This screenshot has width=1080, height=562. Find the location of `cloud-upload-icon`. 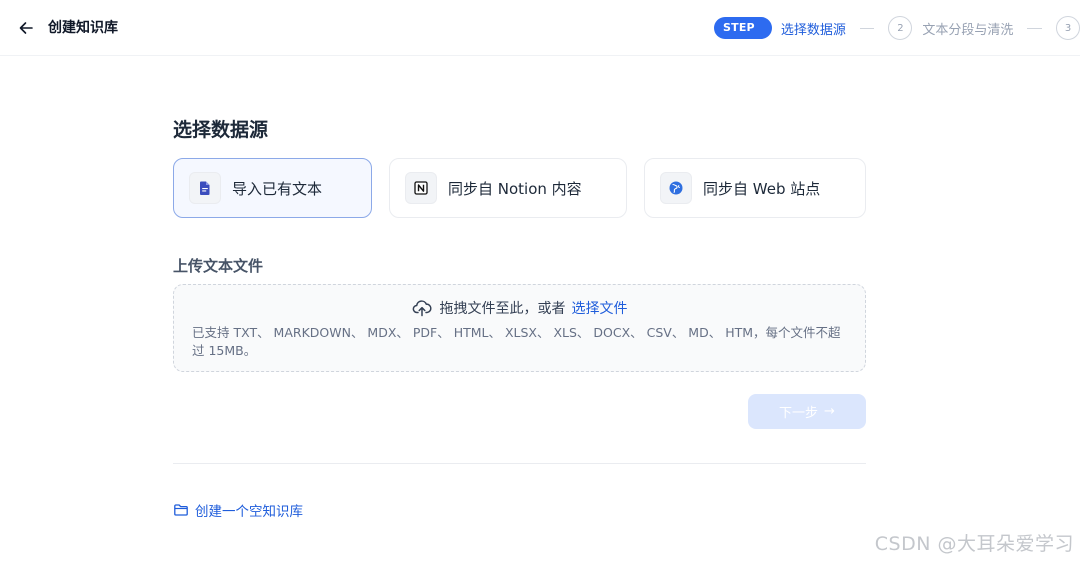

cloud-upload-icon is located at coordinates (422, 308).